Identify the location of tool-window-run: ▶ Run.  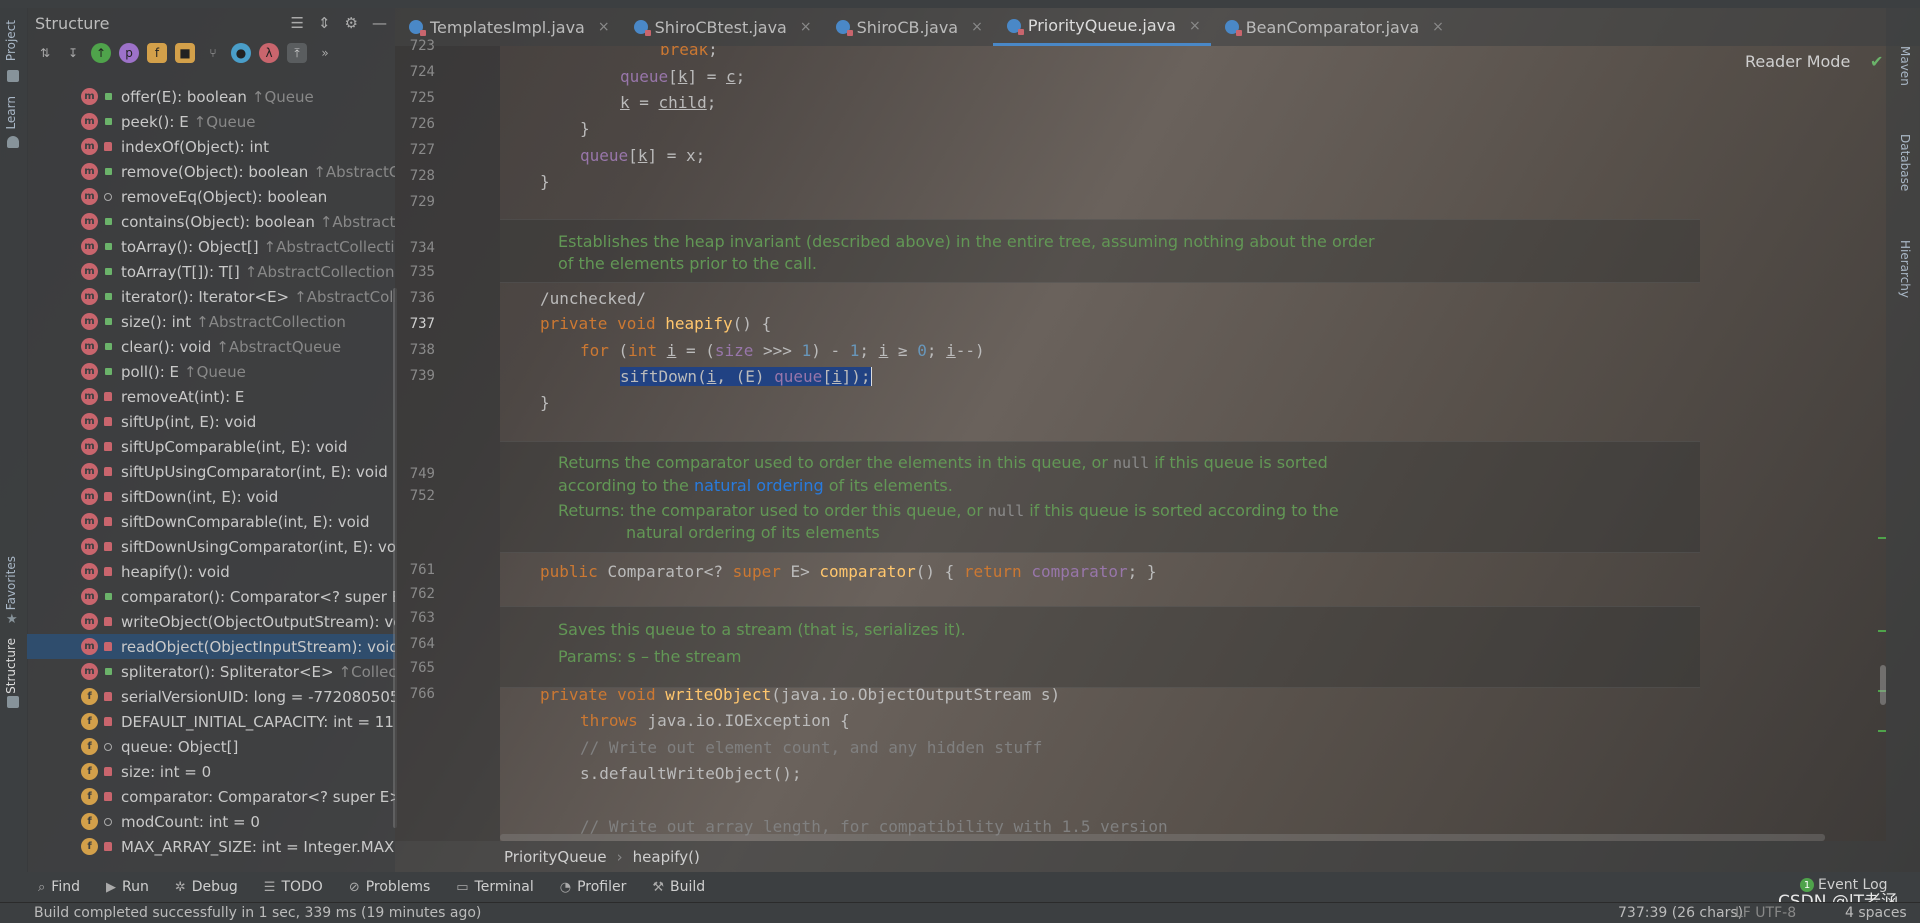
(127, 887).